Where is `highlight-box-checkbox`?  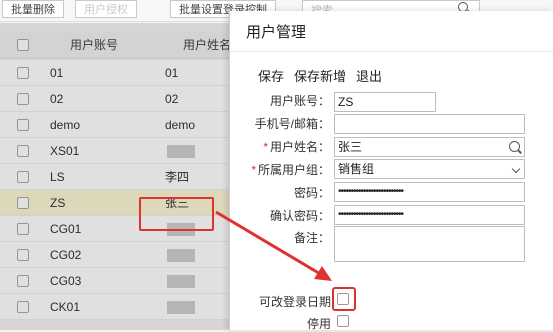
highlight-box-checkbox is located at coordinates (344, 299).